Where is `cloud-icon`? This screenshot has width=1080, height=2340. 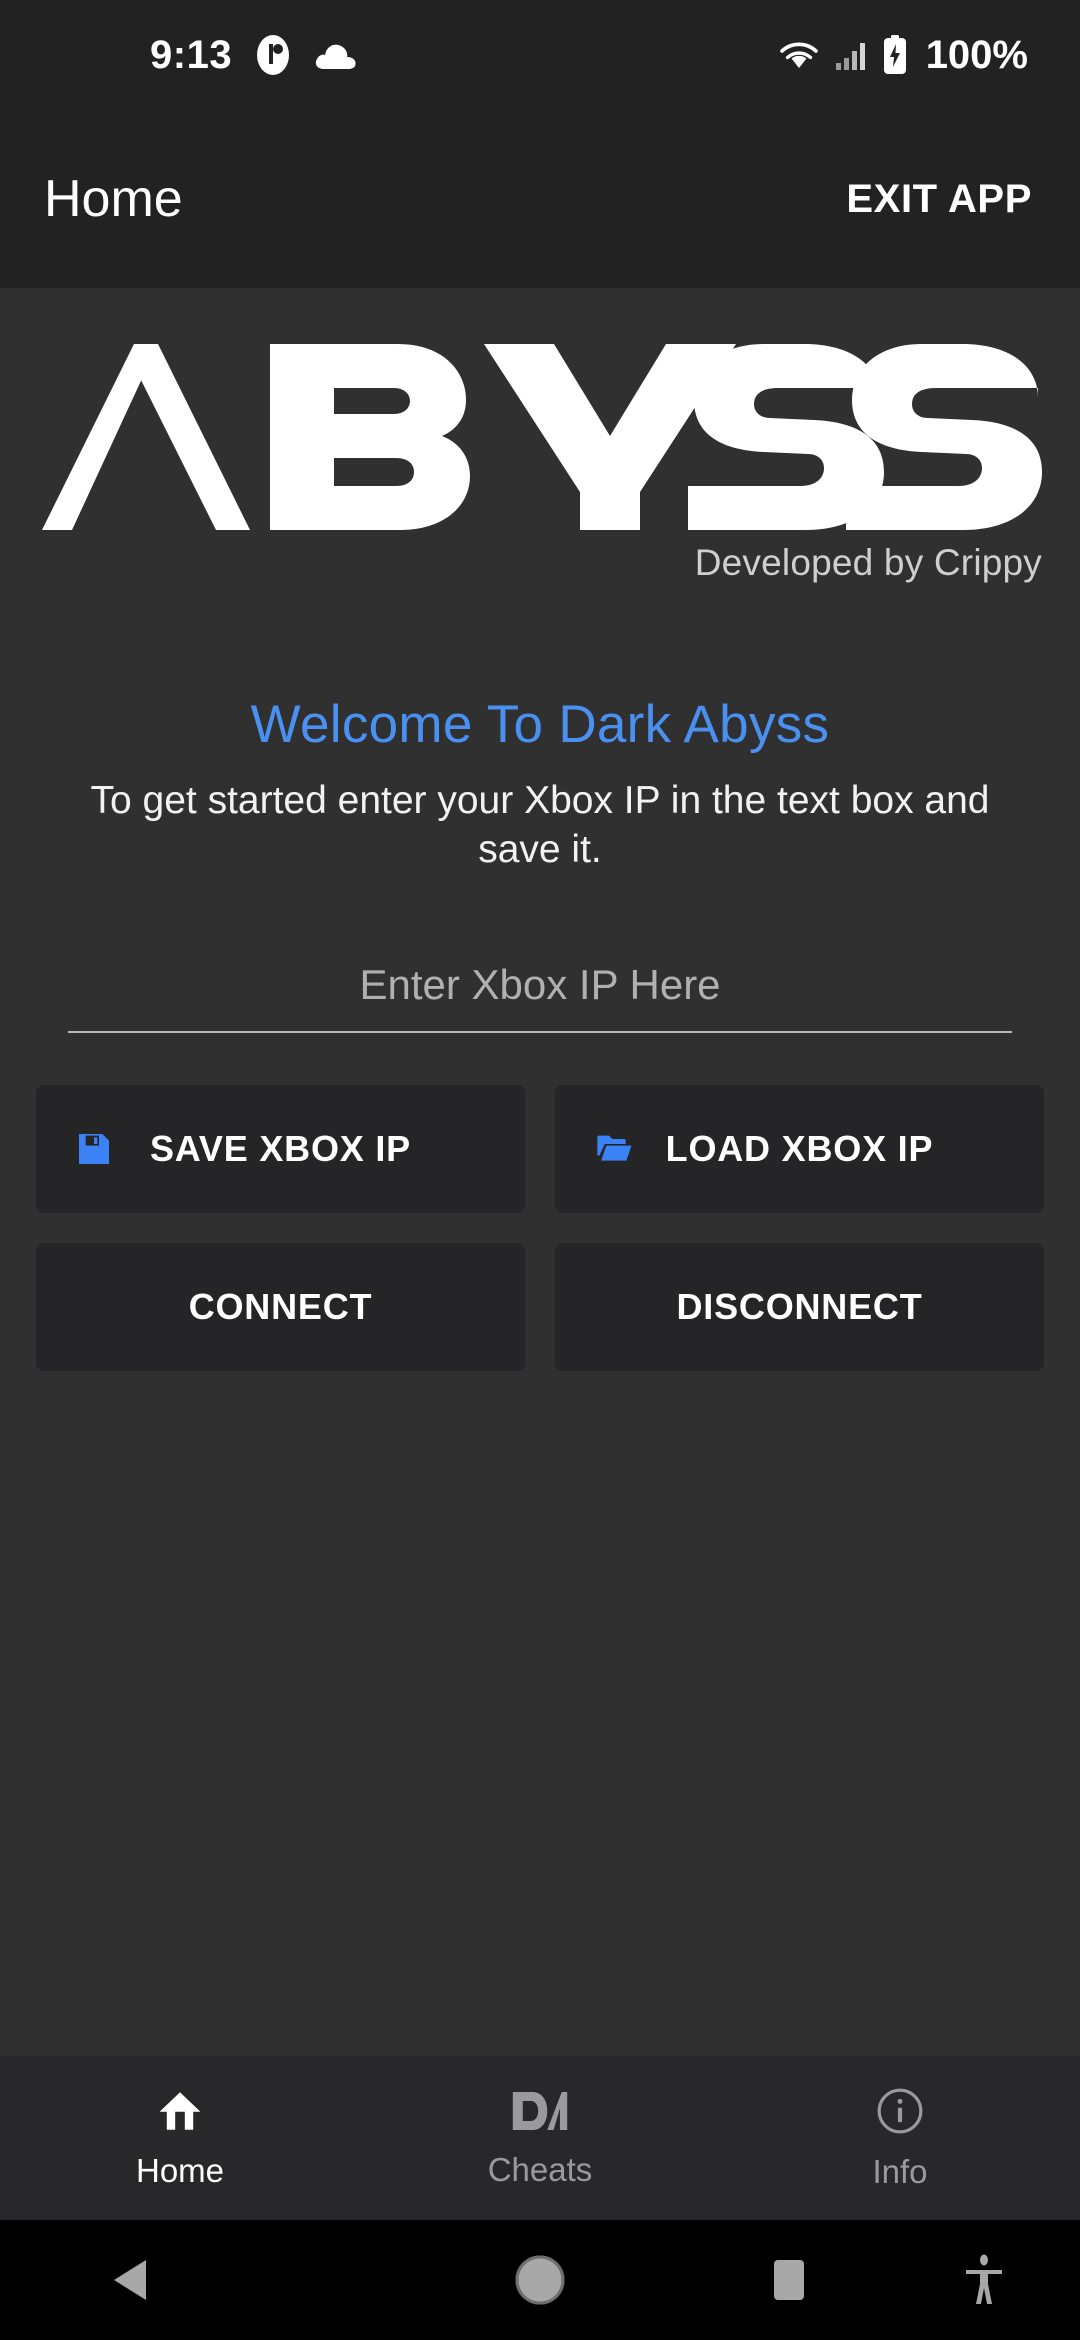 cloud-icon is located at coordinates (336, 55).